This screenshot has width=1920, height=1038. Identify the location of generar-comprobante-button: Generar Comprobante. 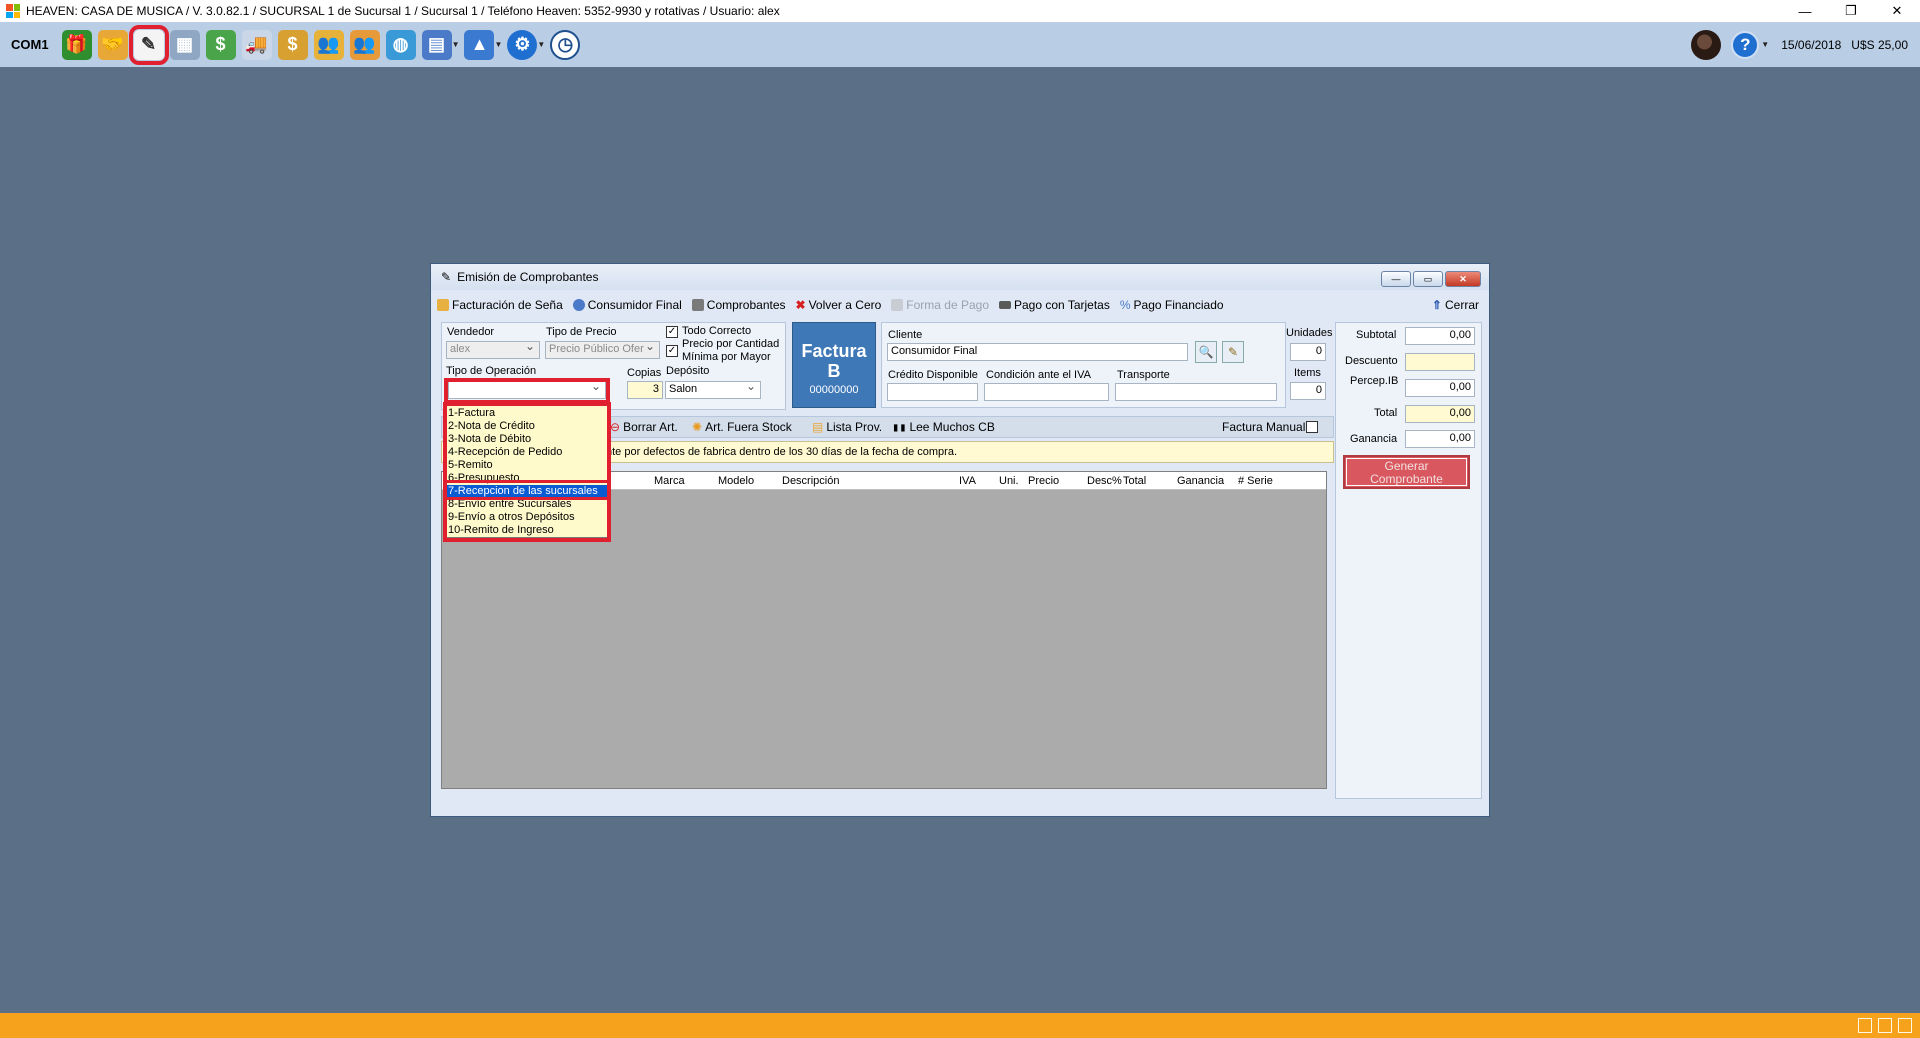
(1406, 472).